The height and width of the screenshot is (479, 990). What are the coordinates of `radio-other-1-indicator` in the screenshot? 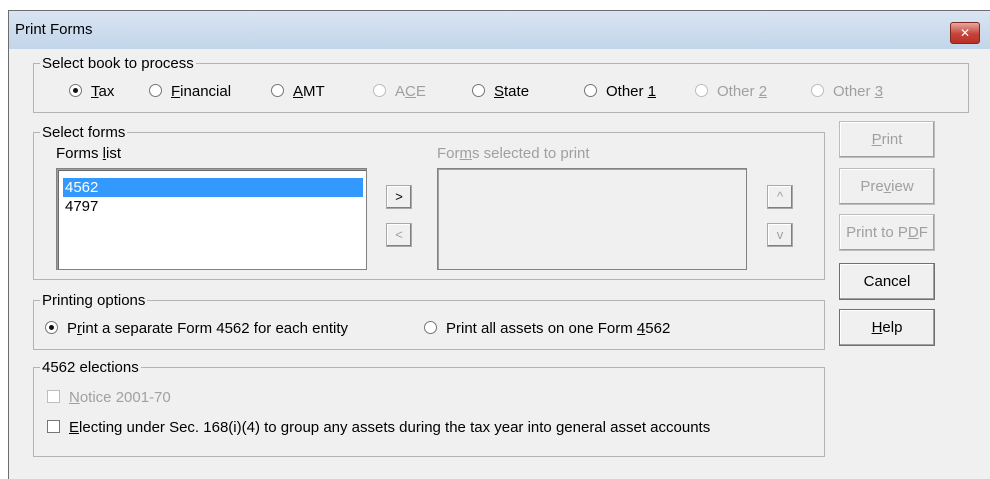 It's located at (590, 90).